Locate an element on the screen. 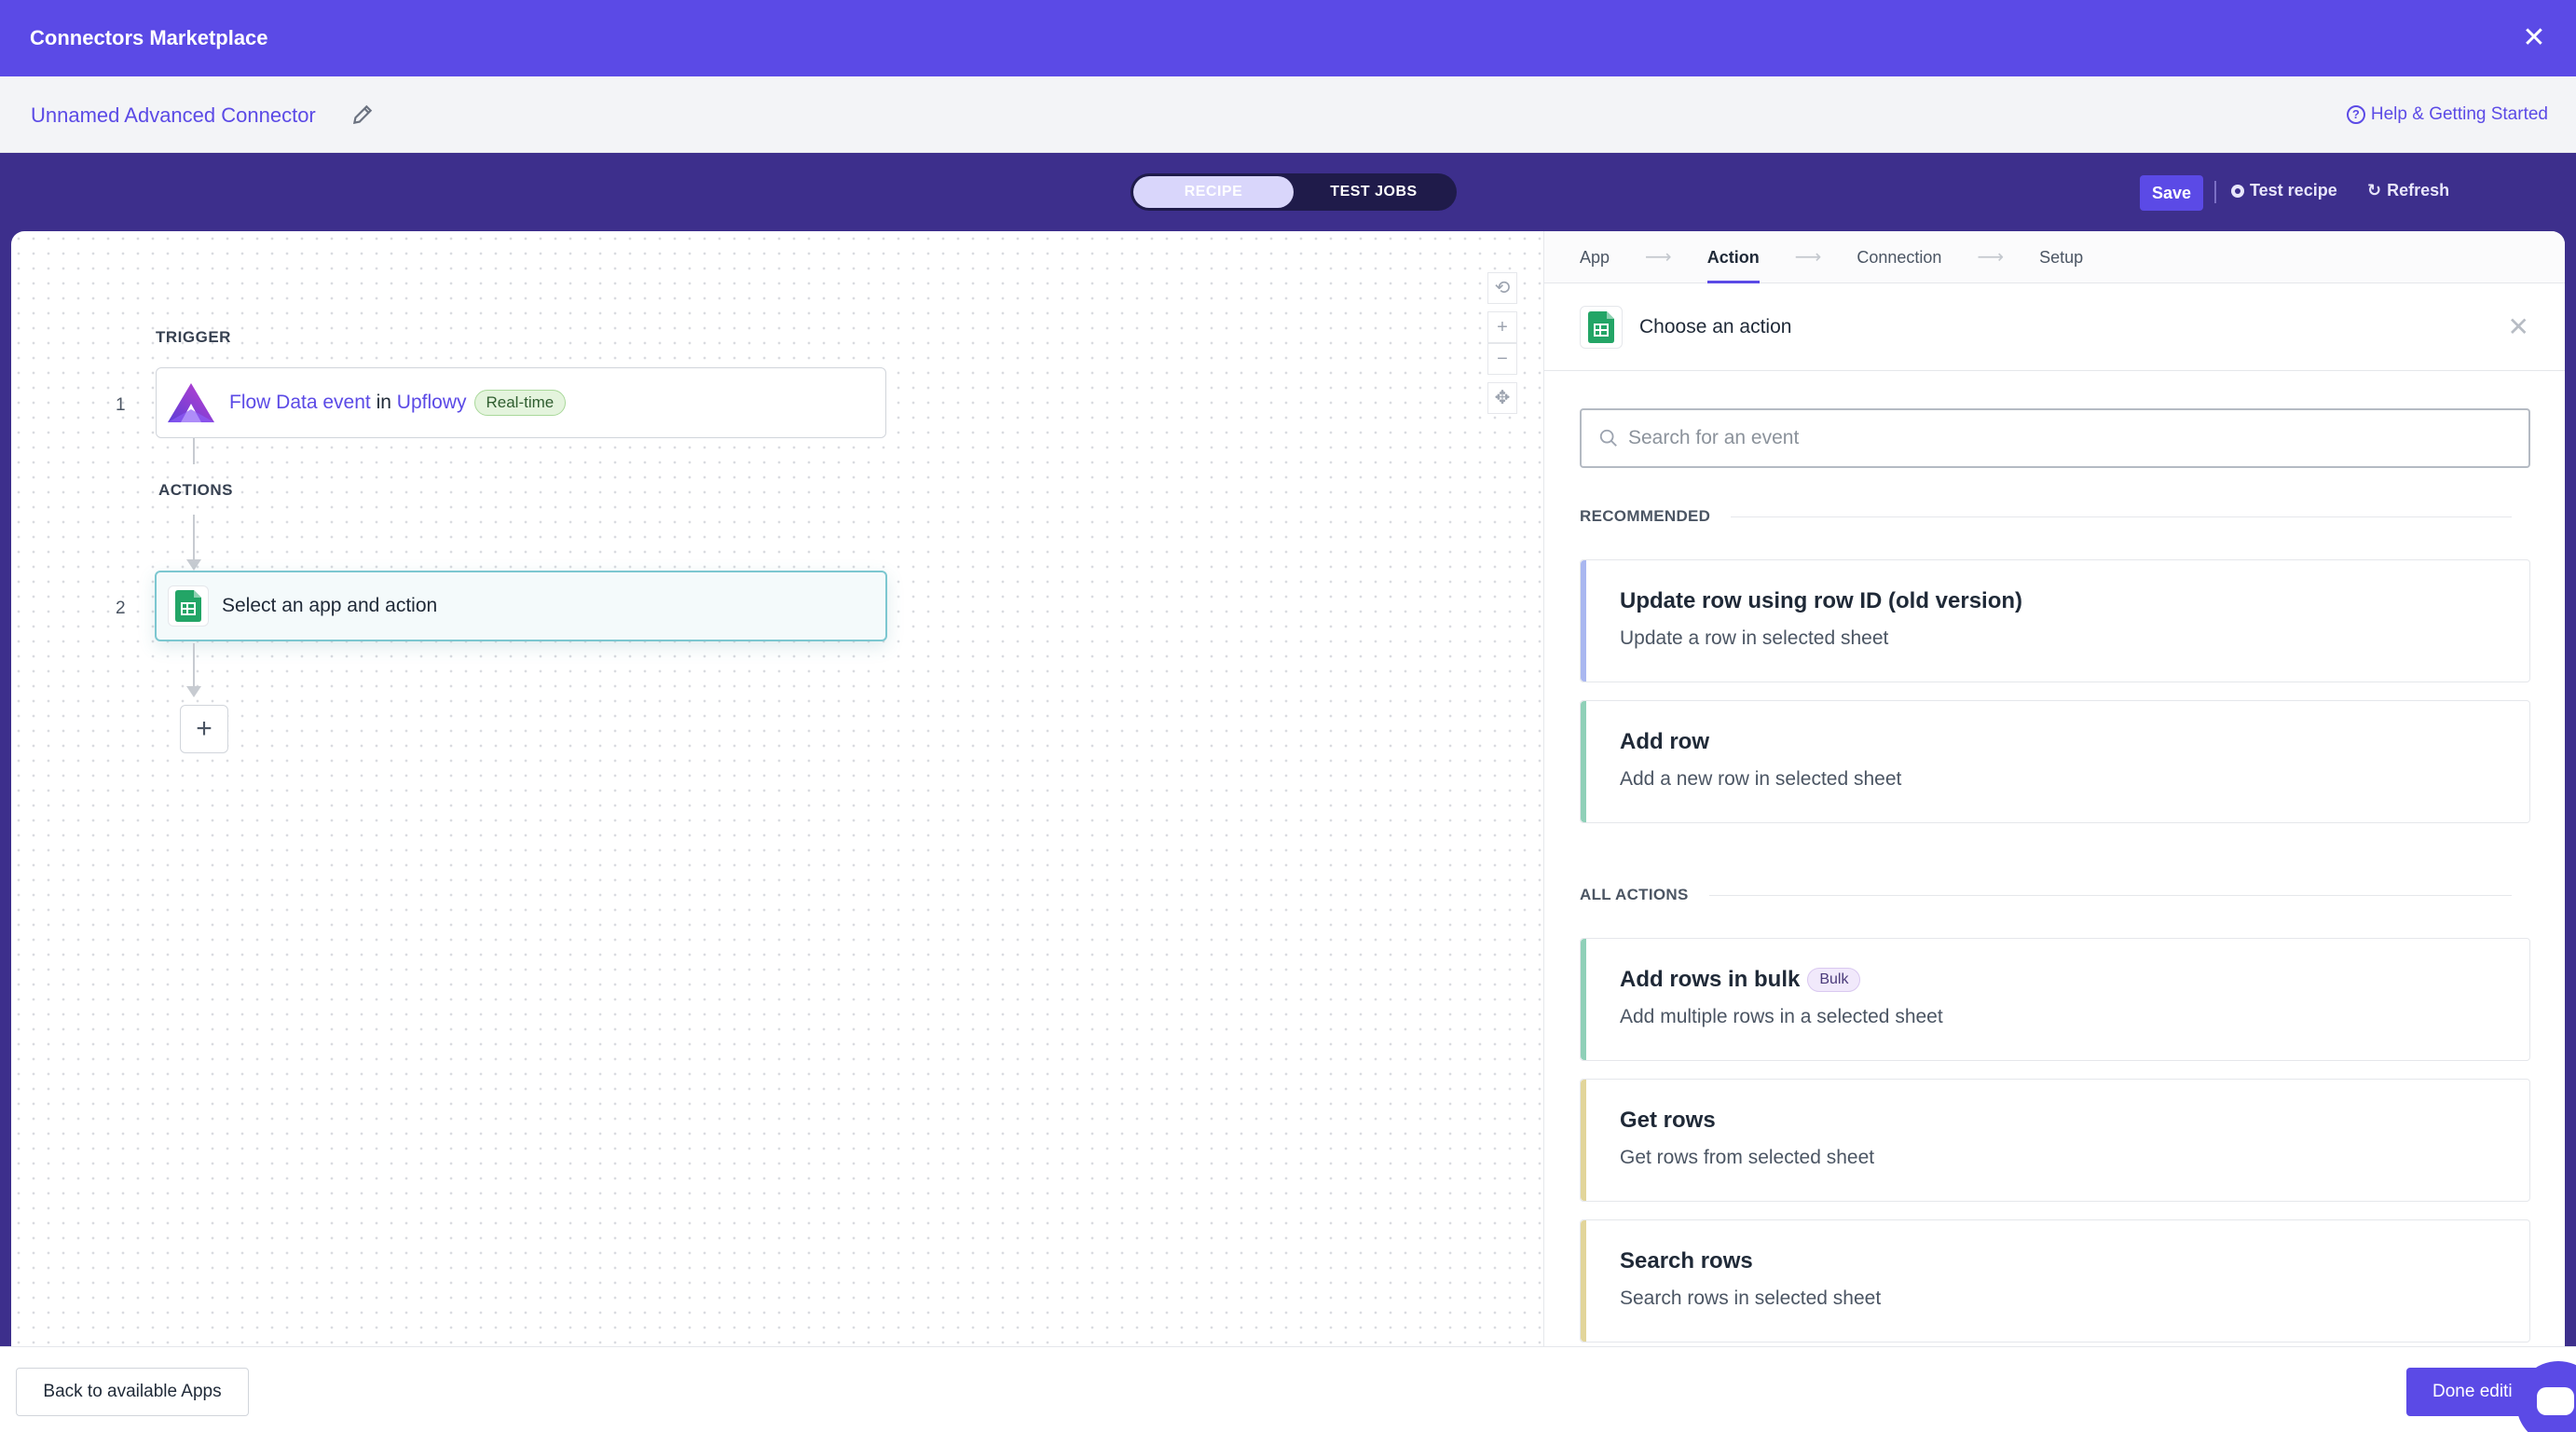  page-title: Connectors Marketplace is located at coordinates (149, 37).